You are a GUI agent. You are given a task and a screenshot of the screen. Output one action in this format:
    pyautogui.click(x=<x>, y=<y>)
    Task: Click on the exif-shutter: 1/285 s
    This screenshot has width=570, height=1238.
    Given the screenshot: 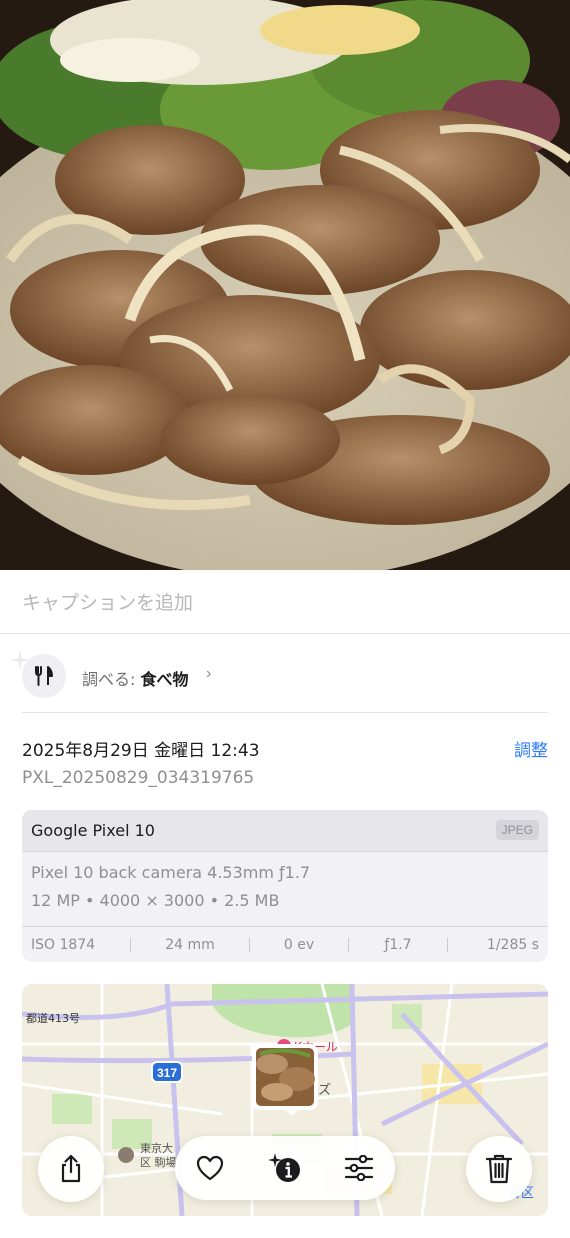 What is the action you would take?
    pyautogui.click(x=512, y=944)
    